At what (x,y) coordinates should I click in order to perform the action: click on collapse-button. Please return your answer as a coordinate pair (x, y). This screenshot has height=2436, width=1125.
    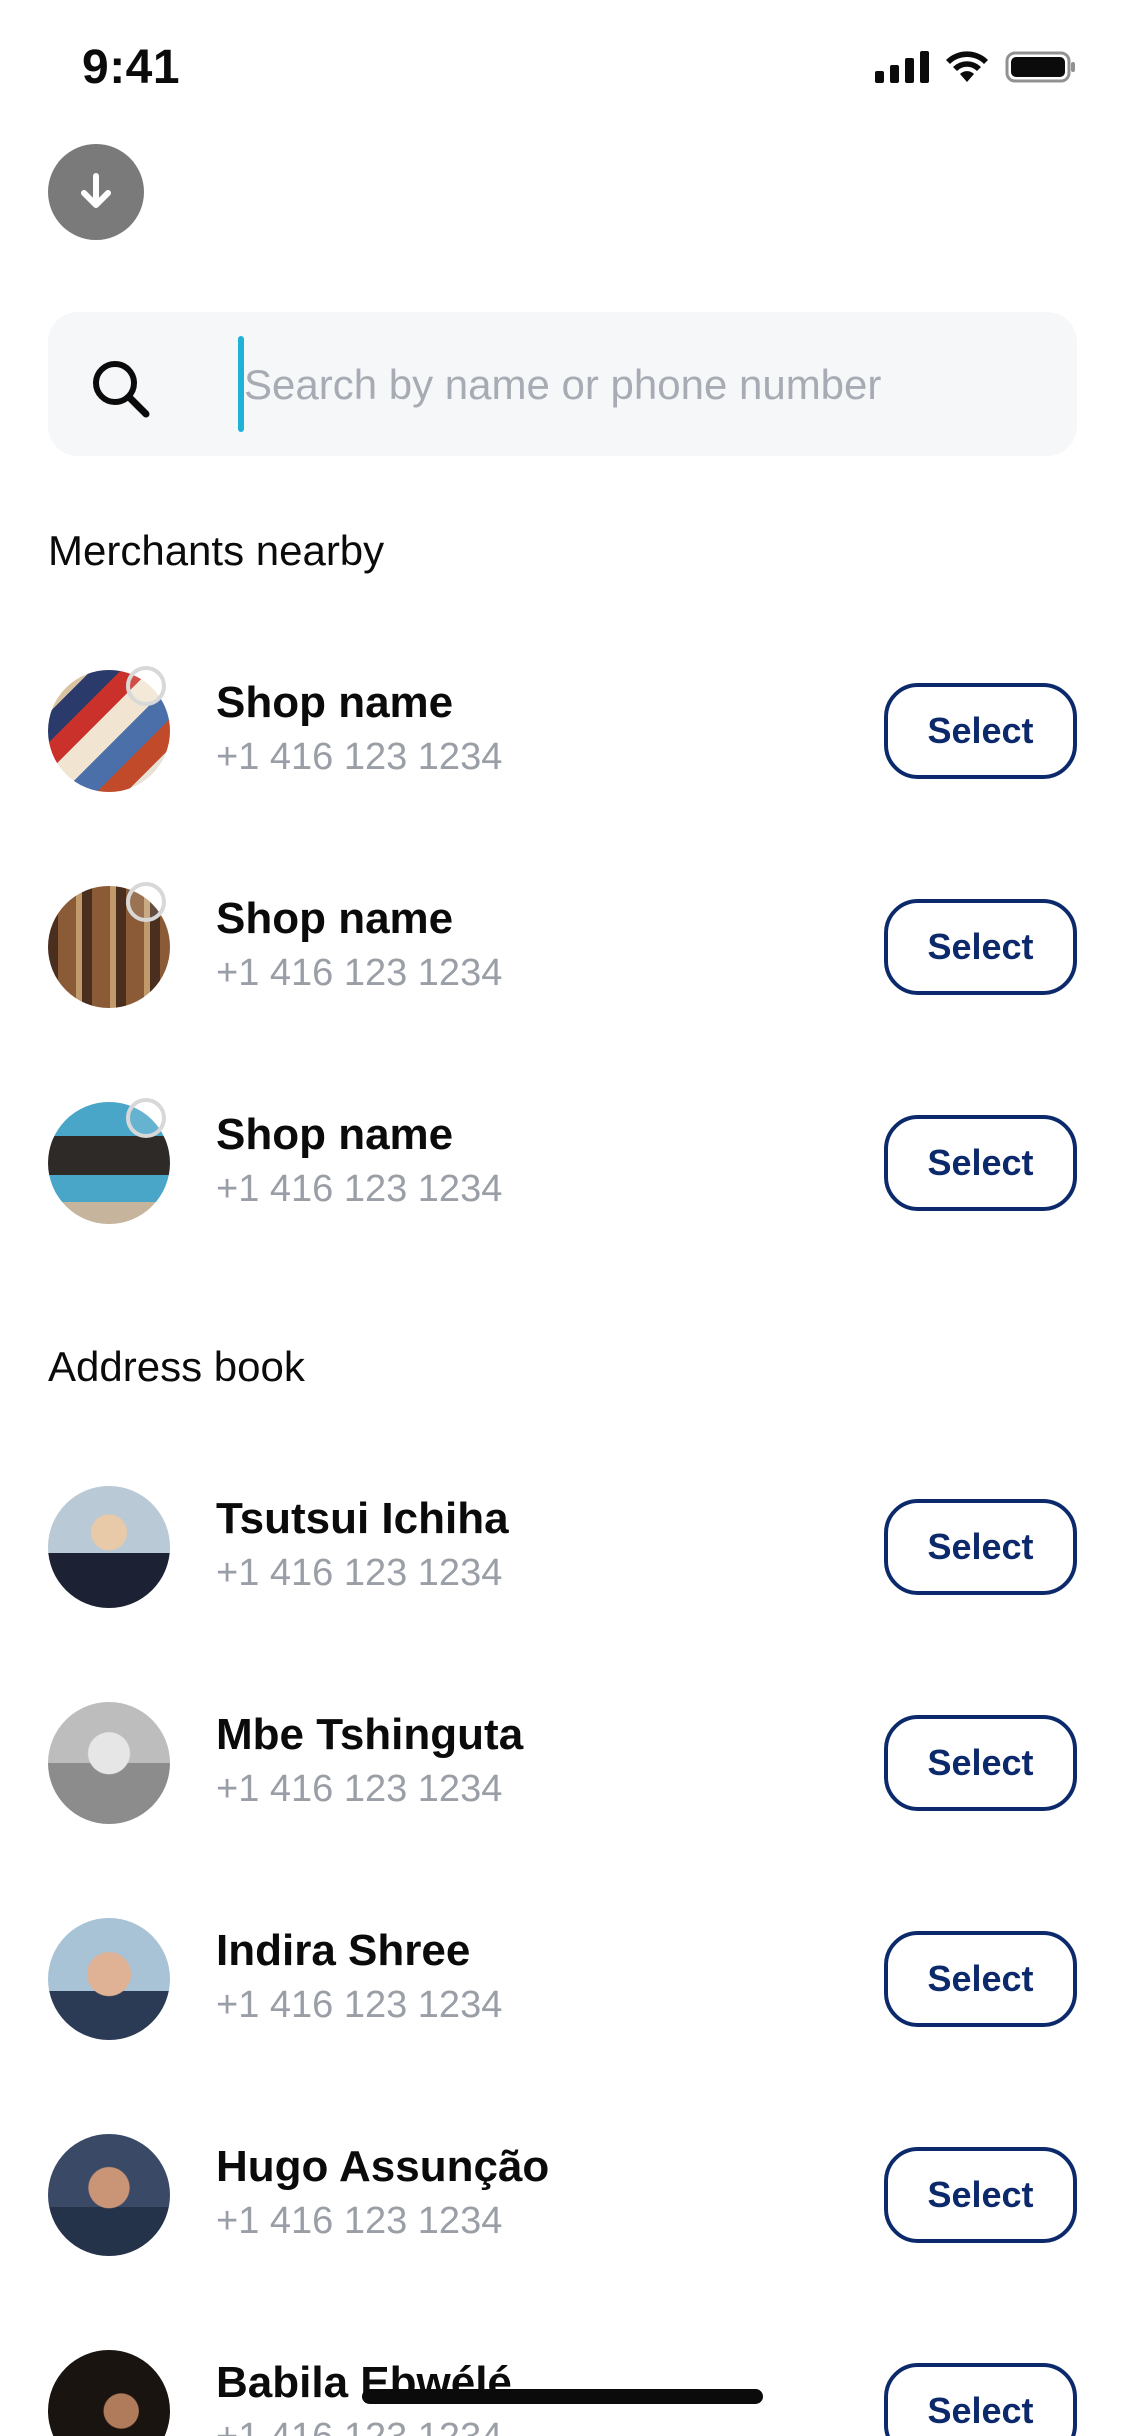
    Looking at the image, I should click on (96, 192).